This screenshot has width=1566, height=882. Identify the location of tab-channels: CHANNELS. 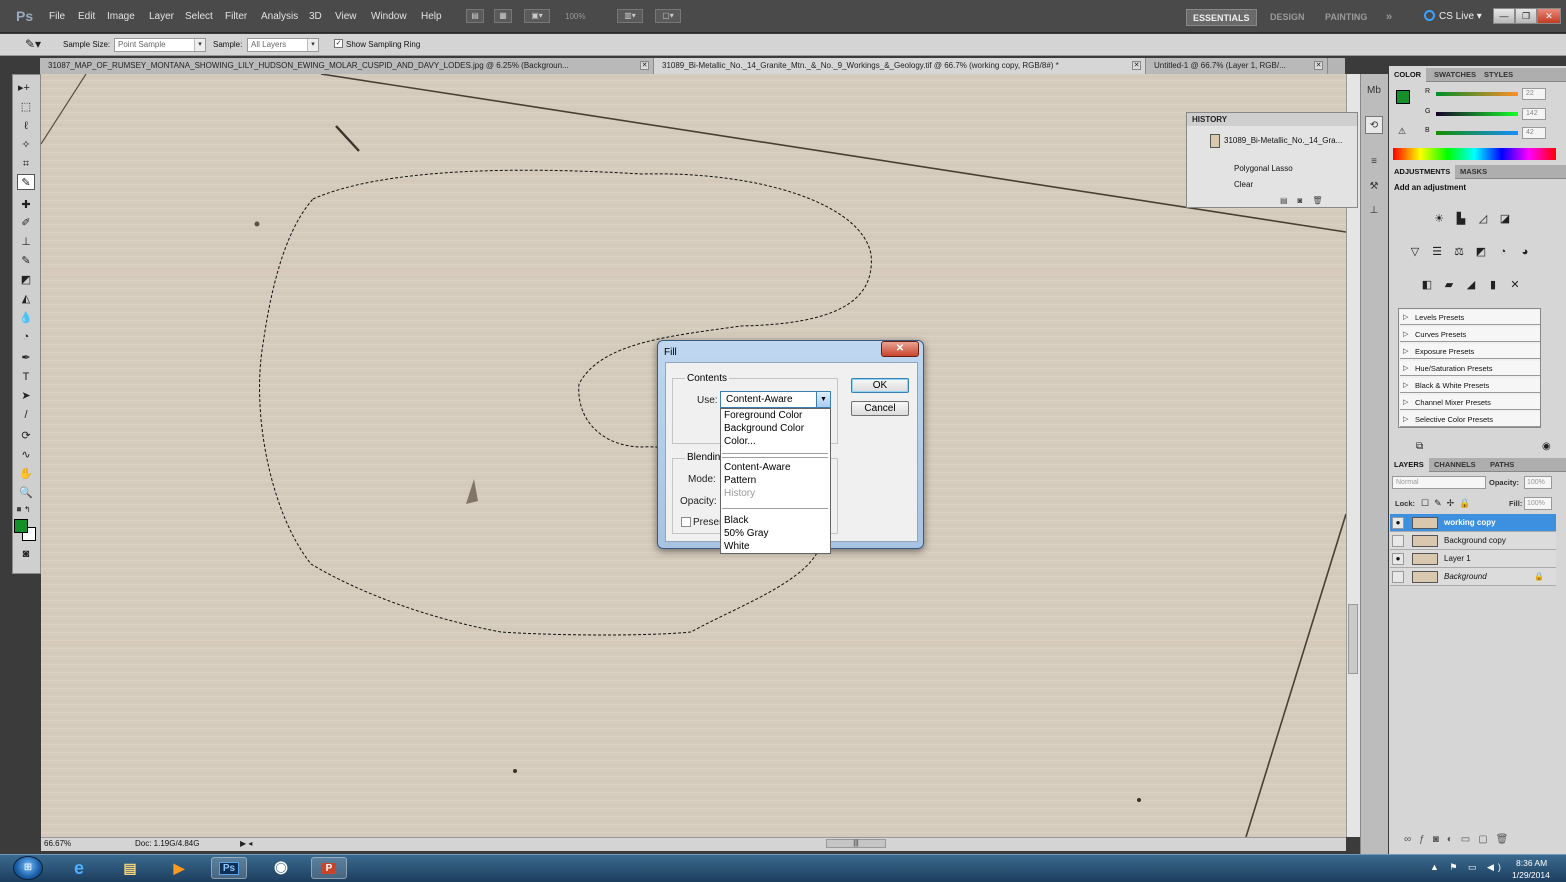
(1455, 465).